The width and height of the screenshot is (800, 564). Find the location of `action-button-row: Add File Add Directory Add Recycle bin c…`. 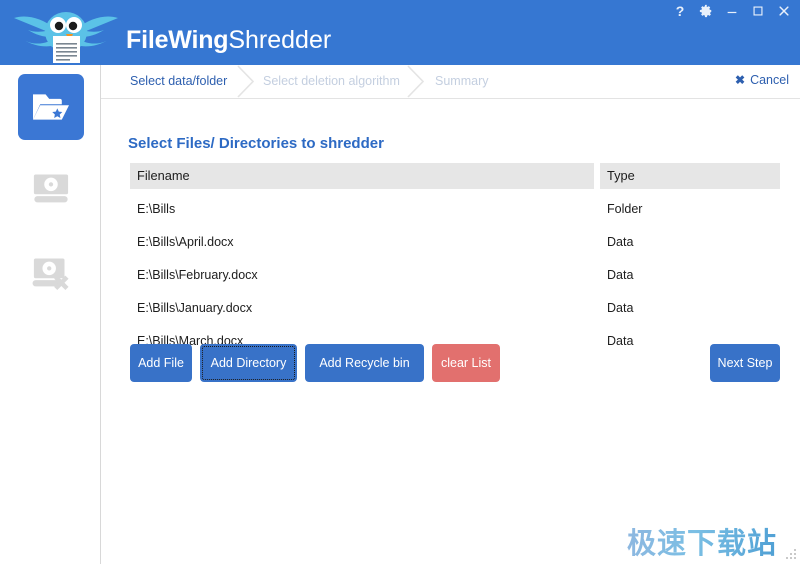

action-button-row: Add File Add Directory Add Recycle bin c… is located at coordinates (455, 363).